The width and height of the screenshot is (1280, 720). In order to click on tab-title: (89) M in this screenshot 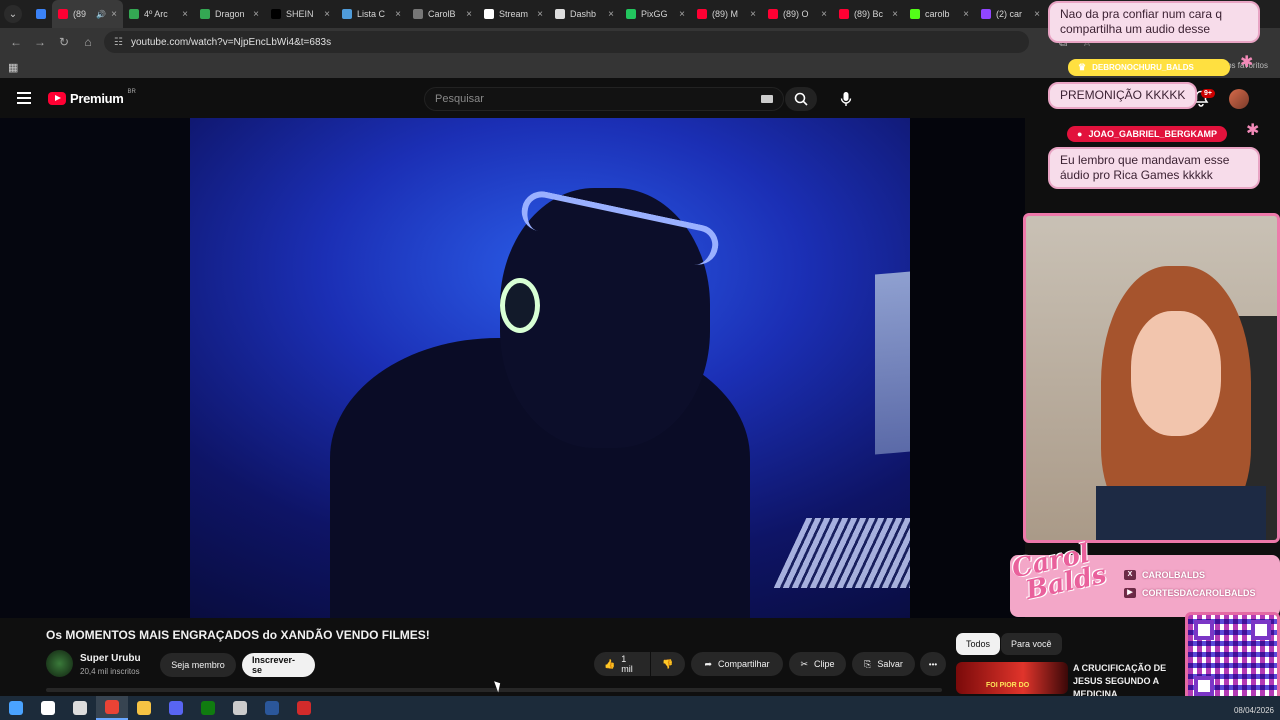, I will do `click(725, 14)`.